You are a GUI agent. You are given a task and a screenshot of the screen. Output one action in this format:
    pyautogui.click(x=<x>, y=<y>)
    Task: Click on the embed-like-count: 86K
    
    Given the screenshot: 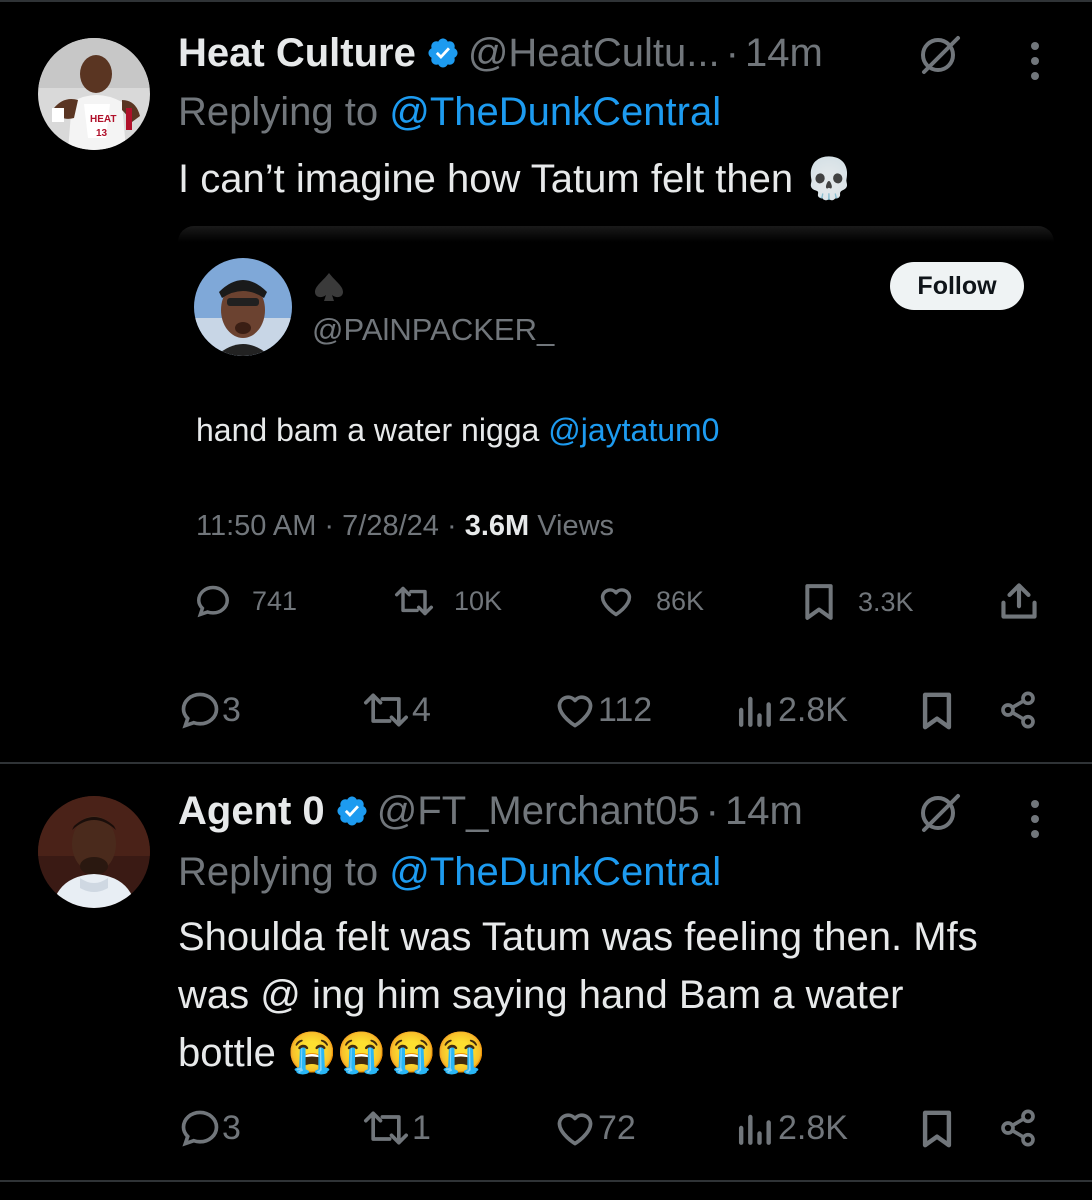 What is the action you would take?
    pyautogui.click(x=680, y=600)
    